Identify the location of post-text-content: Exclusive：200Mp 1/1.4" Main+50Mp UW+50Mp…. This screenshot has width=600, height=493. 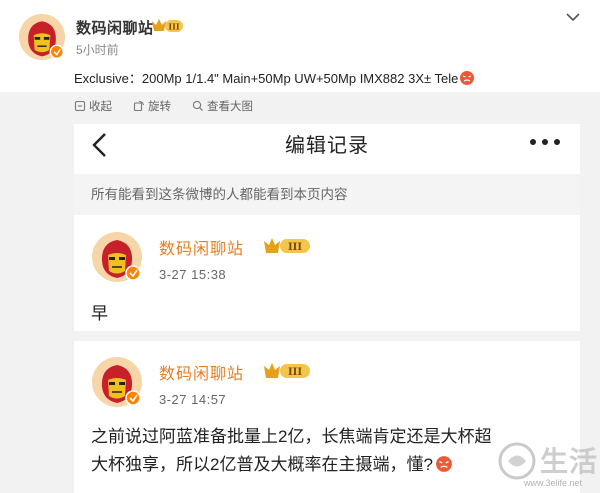
(266, 78).